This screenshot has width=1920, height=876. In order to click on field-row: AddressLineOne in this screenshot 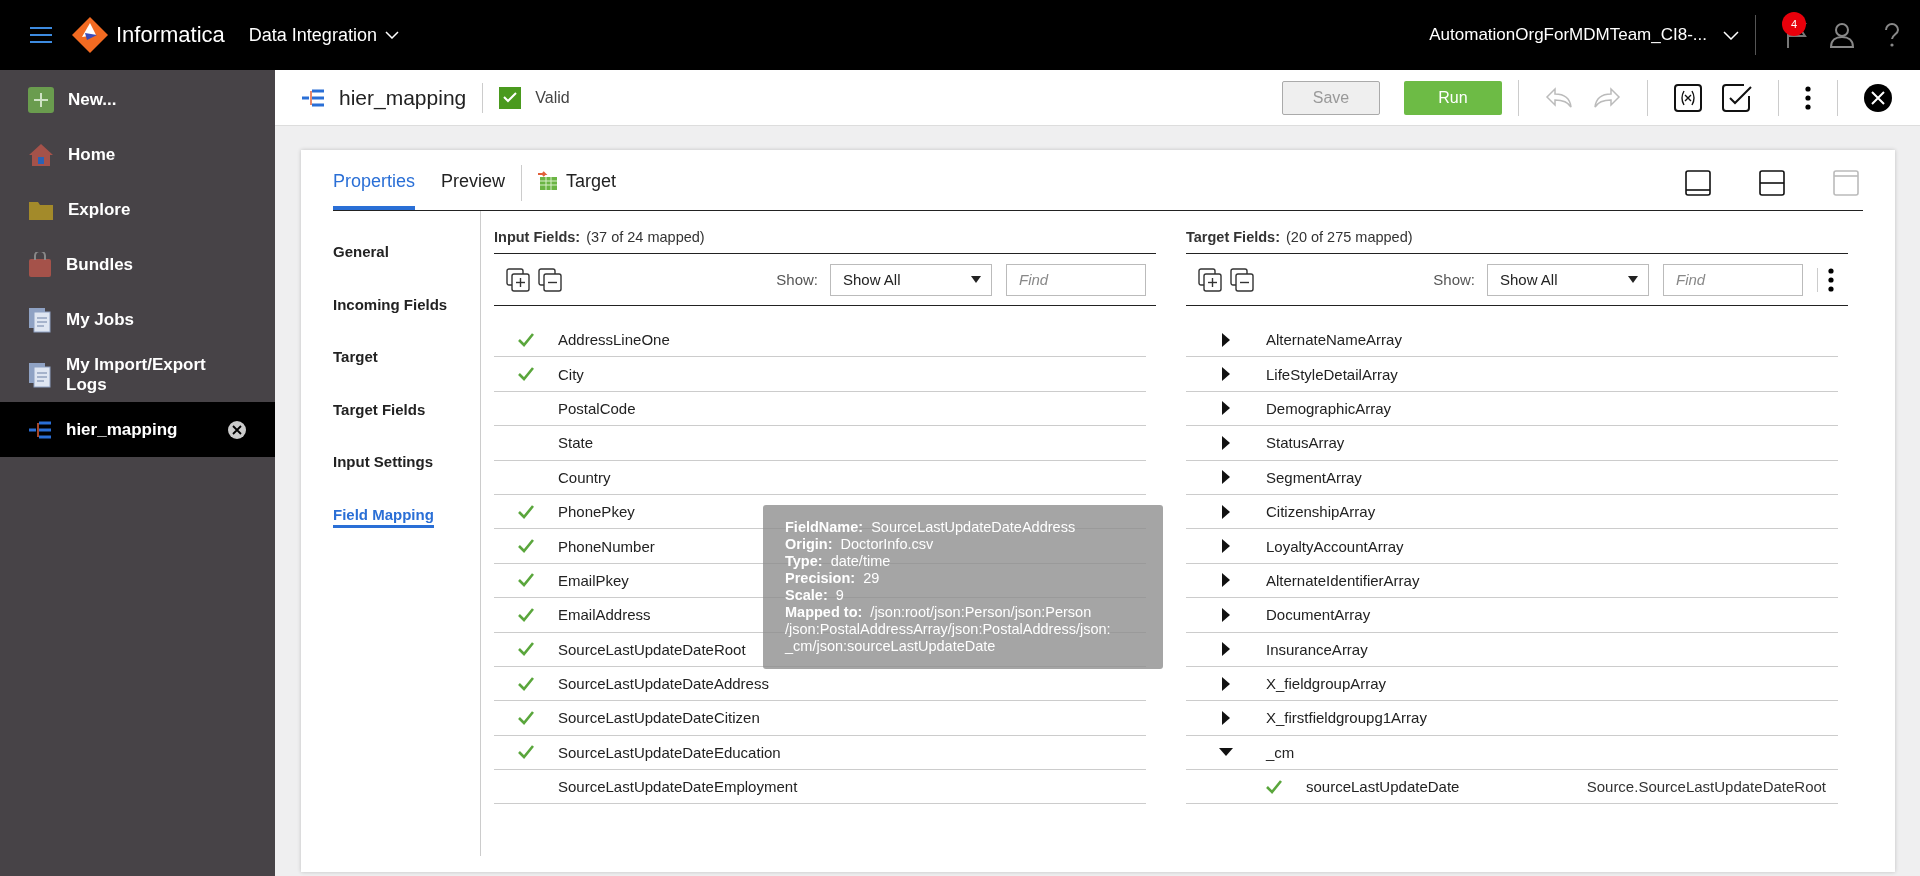, I will do `click(820, 340)`.